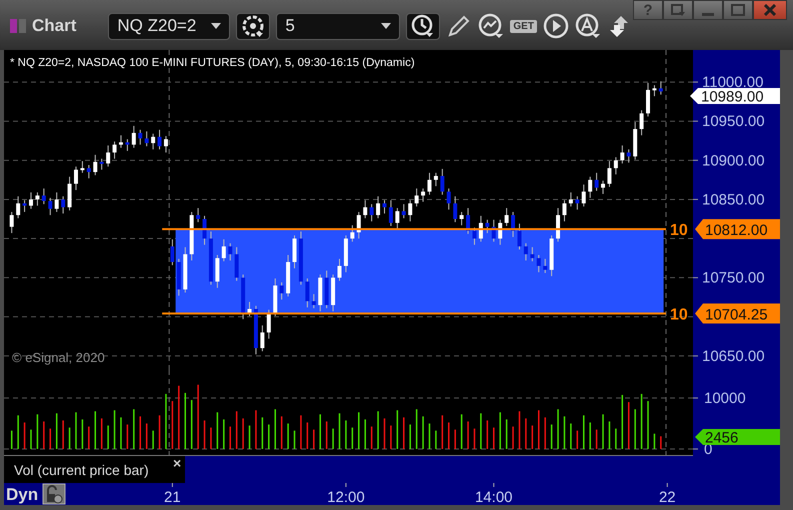 This screenshot has height=510, width=793. I want to click on scale-mode-label: Dyn, so click(22, 494).